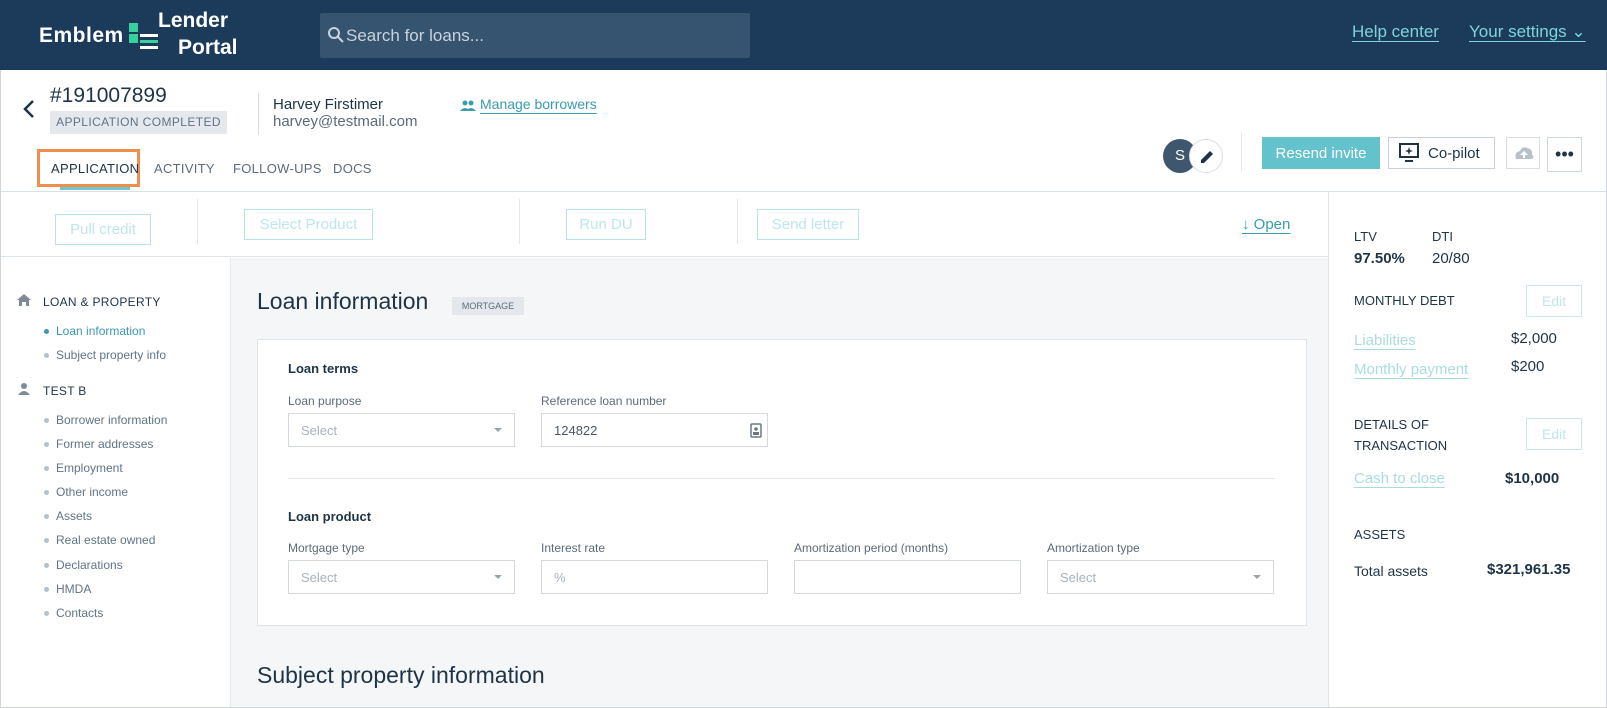 The height and width of the screenshot is (708, 1607). Describe the element at coordinates (1399, 478) in the screenshot. I see `cash-to-close-link: Cash to close` at that location.